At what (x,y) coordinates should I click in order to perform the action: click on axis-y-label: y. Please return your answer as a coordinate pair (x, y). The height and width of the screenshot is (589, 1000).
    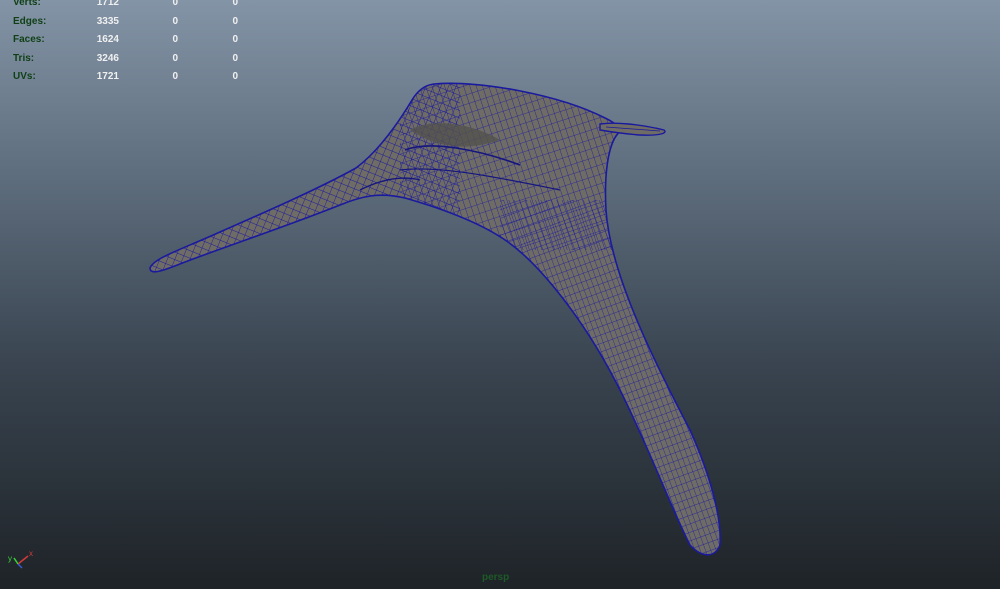
    Looking at the image, I should click on (10, 558).